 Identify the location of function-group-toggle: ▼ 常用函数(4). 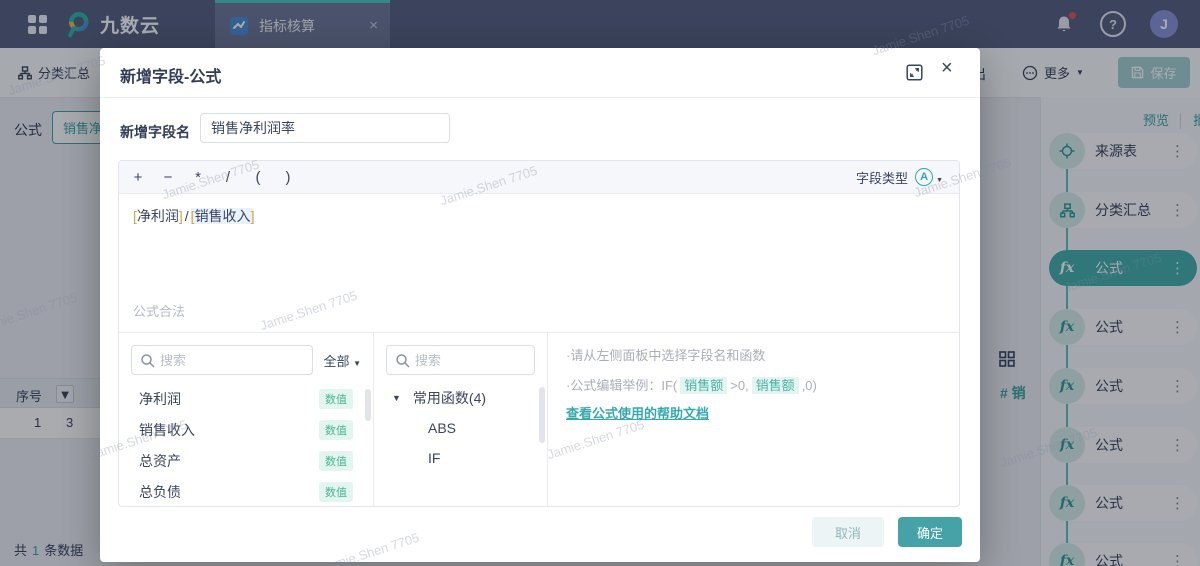
(460, 398).